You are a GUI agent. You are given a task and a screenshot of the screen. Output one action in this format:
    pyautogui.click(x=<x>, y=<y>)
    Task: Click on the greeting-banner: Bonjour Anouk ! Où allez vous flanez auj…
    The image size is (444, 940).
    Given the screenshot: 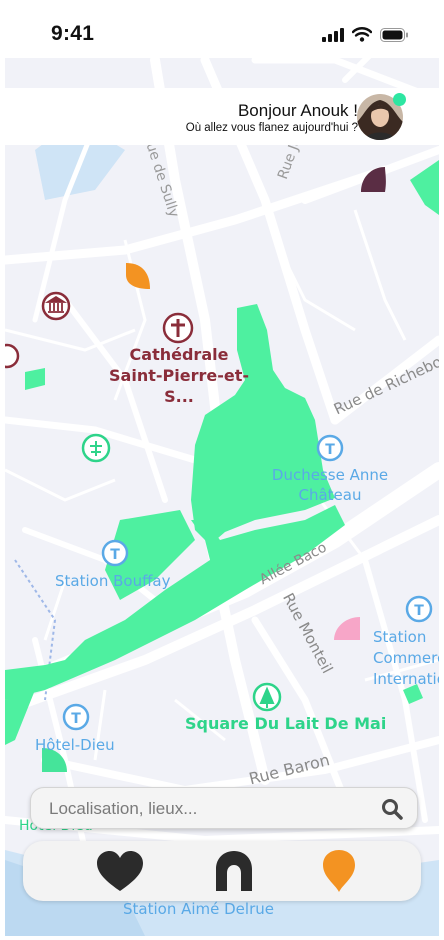 What is the action you would take?
    pyautogui.click(x=222, y=116)
    